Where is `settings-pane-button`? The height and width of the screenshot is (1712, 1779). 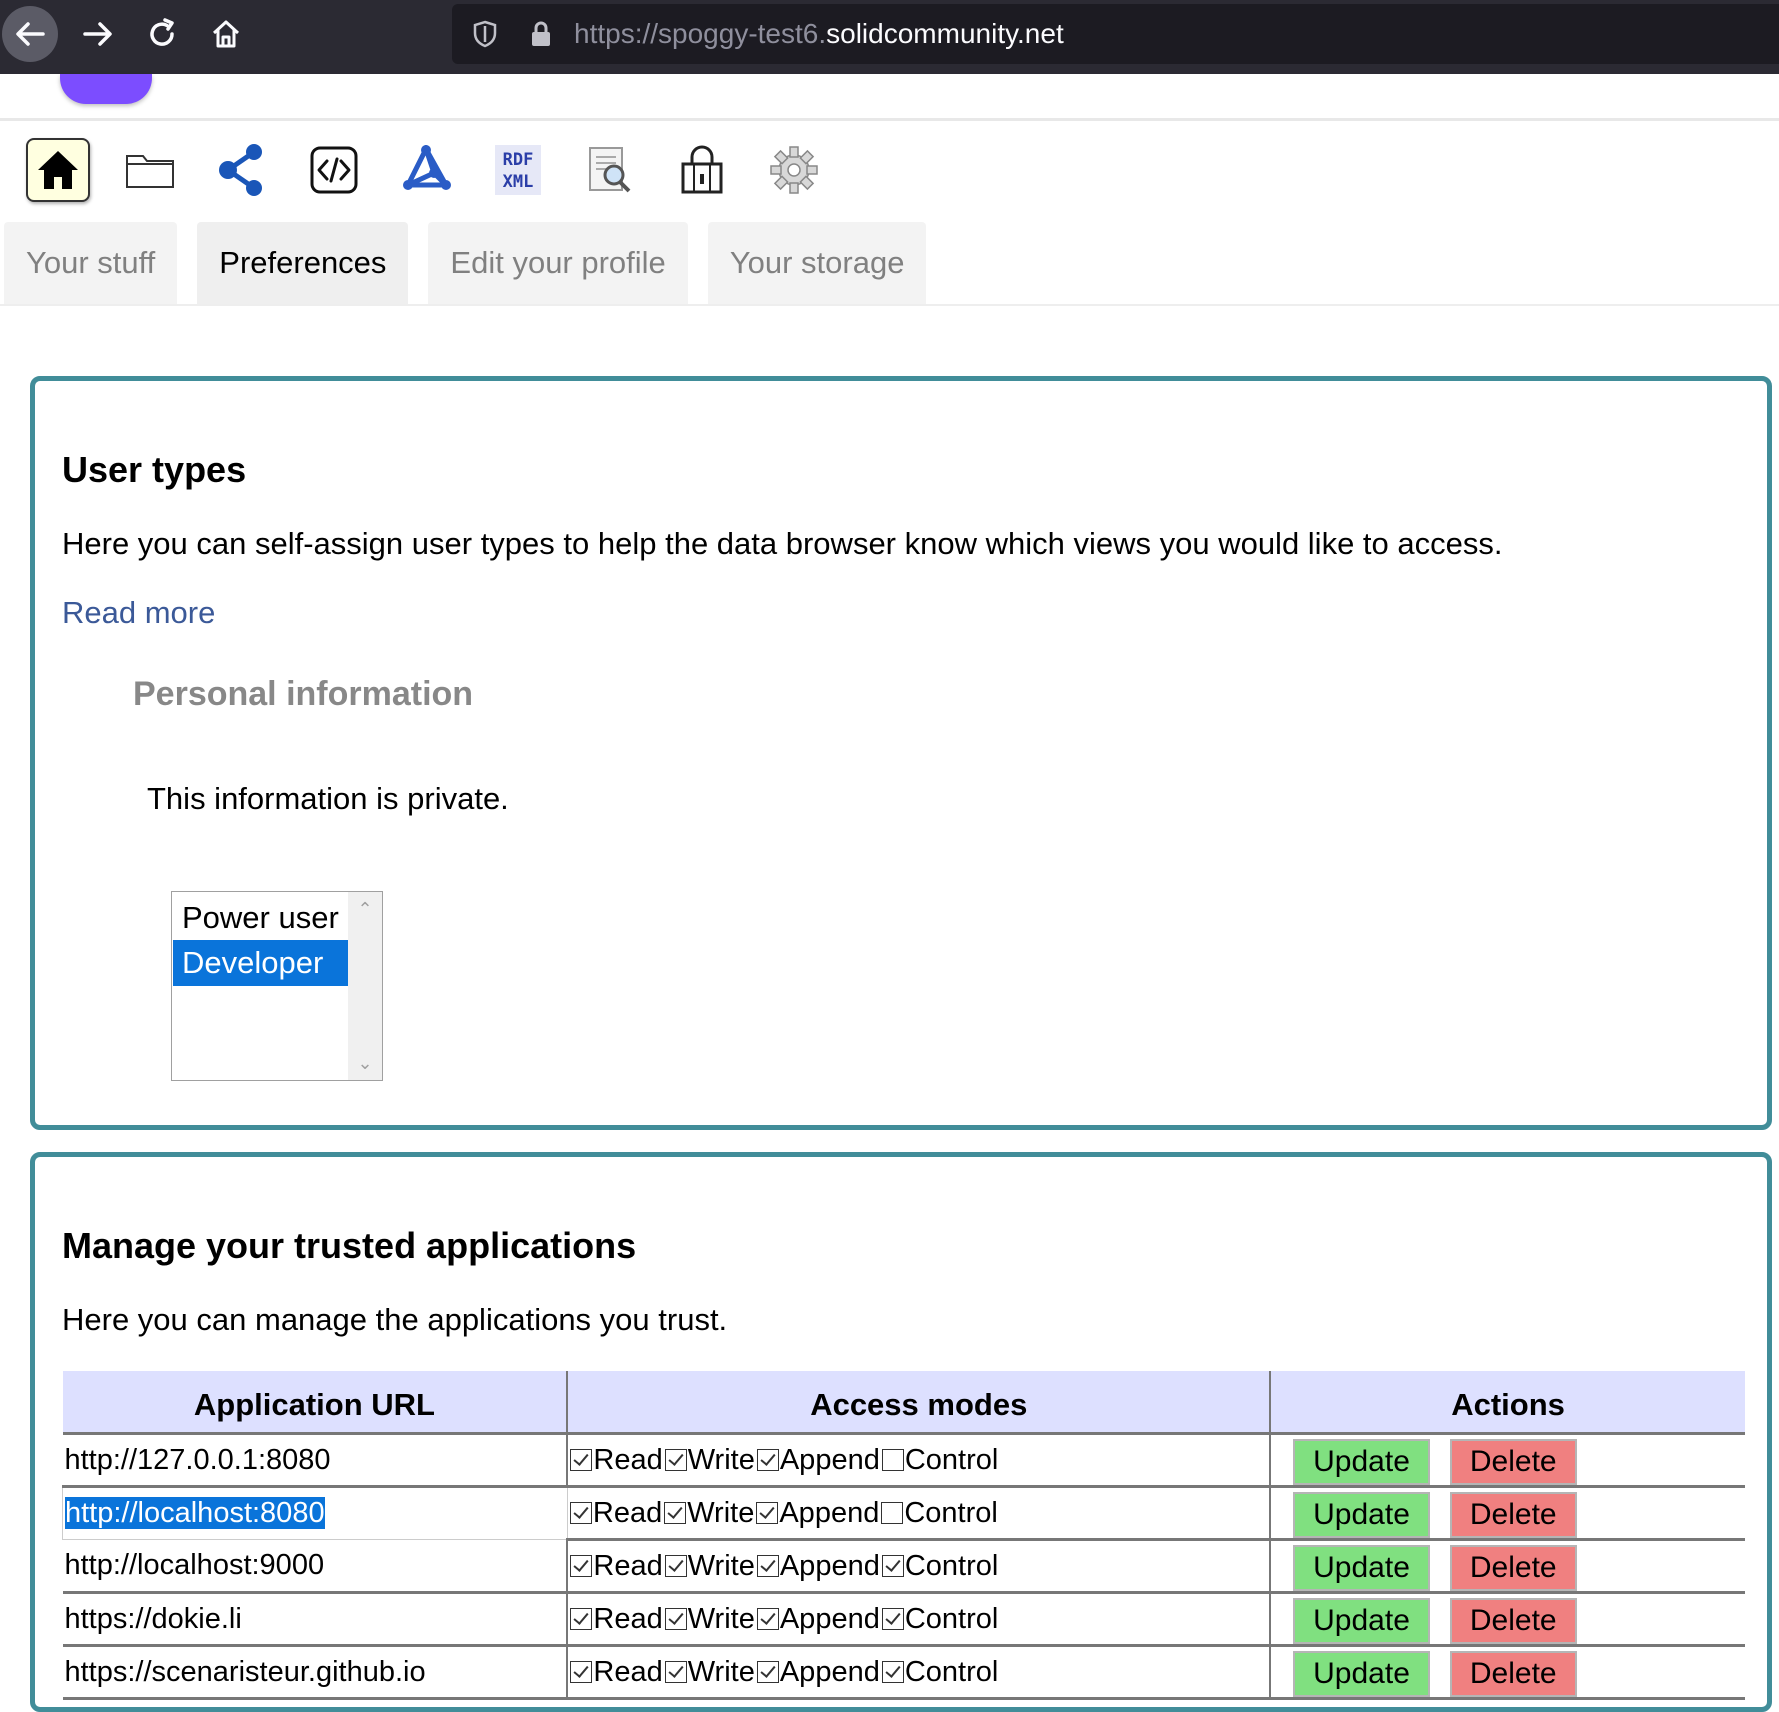
settings-pane-button is located at coordinates (794, 170).